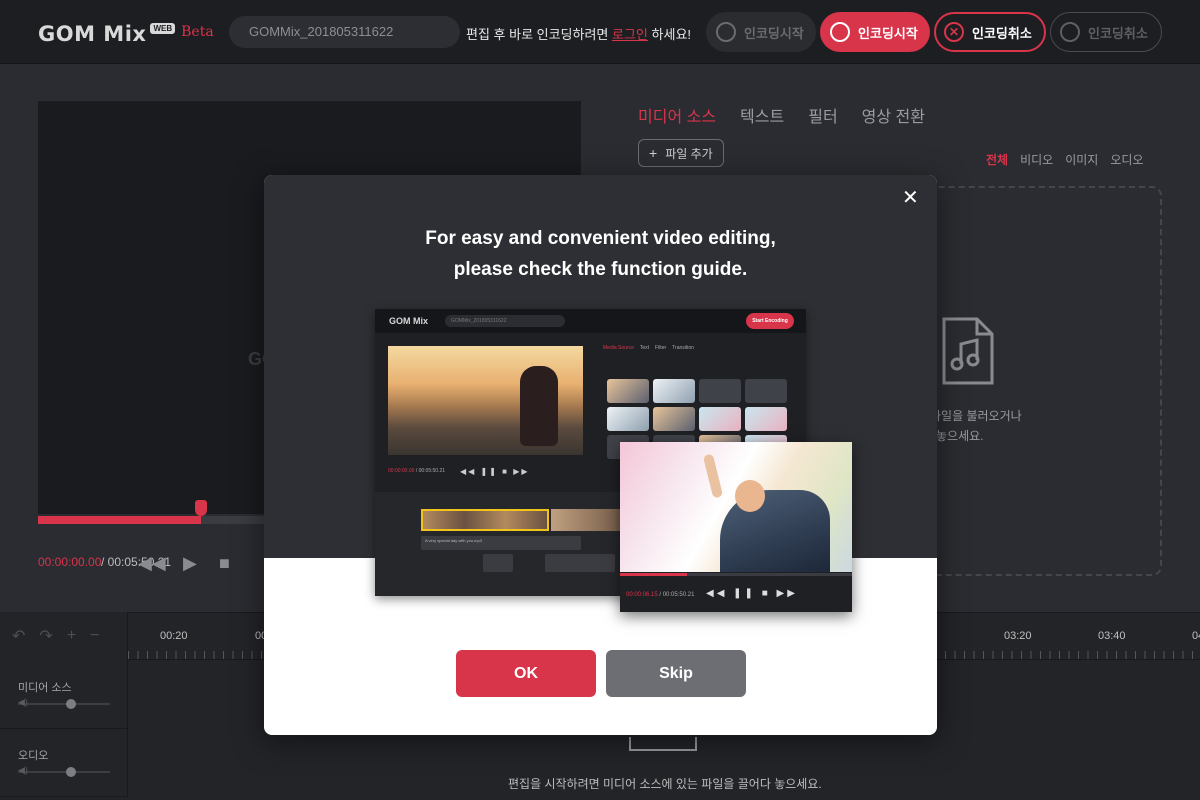 Image resolution: width=1200 pixels, height=800 pixels. Describe the element at coordinates (578, 33) in the screenshot. I see `login-message: 편집 후 바로 인코딩하려면 로그인 하세요!` at that location.